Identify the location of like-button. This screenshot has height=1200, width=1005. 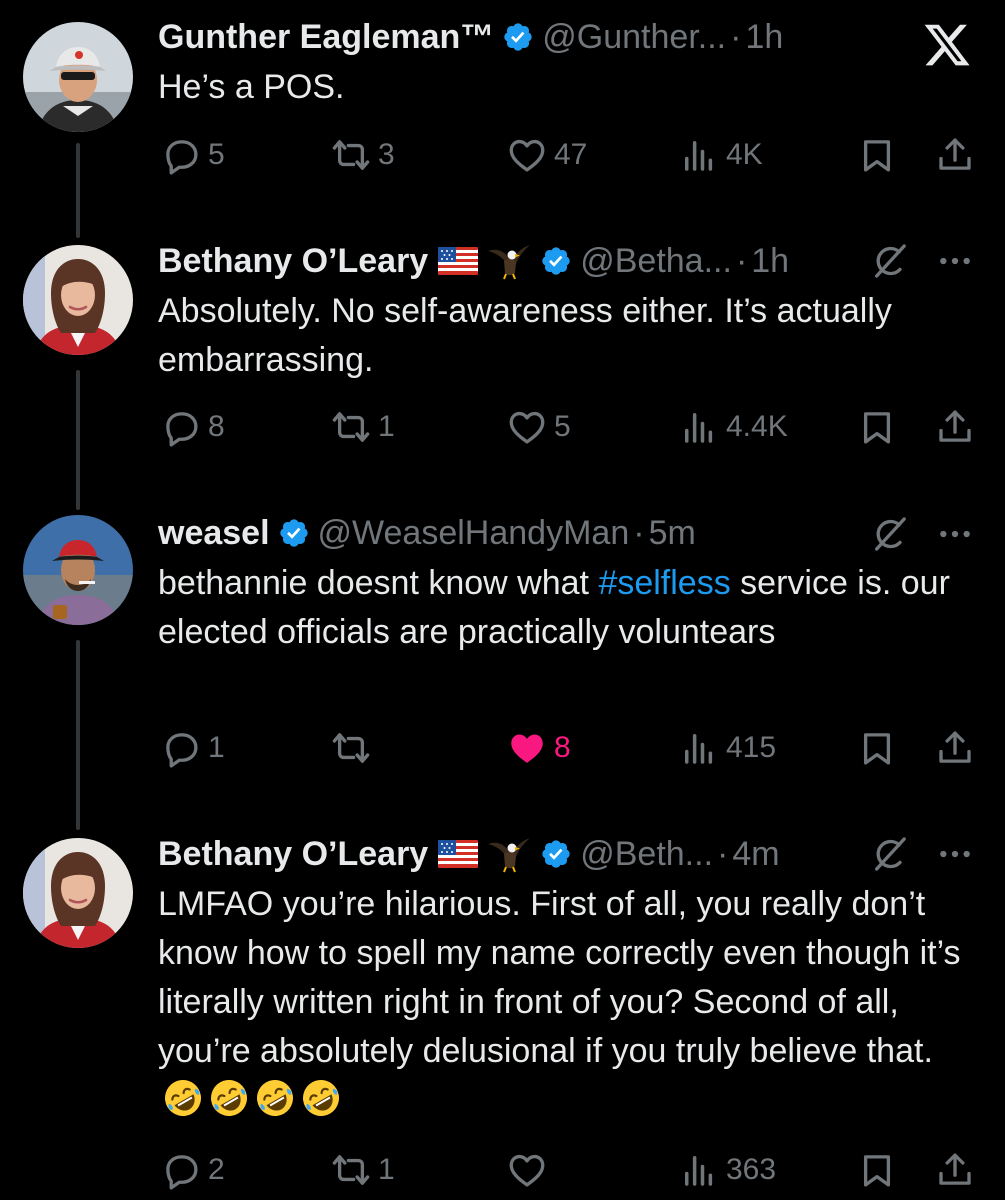
(530, 1170).